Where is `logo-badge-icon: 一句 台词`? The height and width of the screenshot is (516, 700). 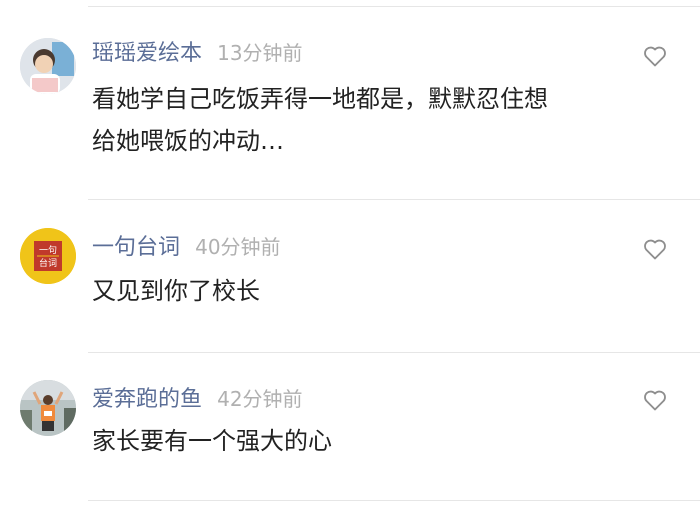 logo-badge-icon: 一句 台词 is located at coordinates (48, 256).